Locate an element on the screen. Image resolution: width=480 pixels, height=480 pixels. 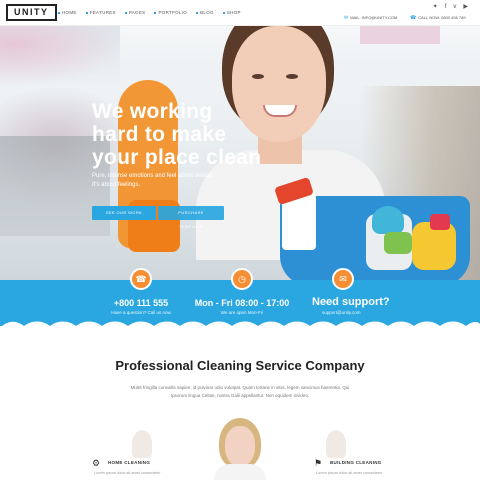
main-nav: HOME FEATURES PAGES PORTFOLIO BLOG SHOP is located at coordinates (154, 12).